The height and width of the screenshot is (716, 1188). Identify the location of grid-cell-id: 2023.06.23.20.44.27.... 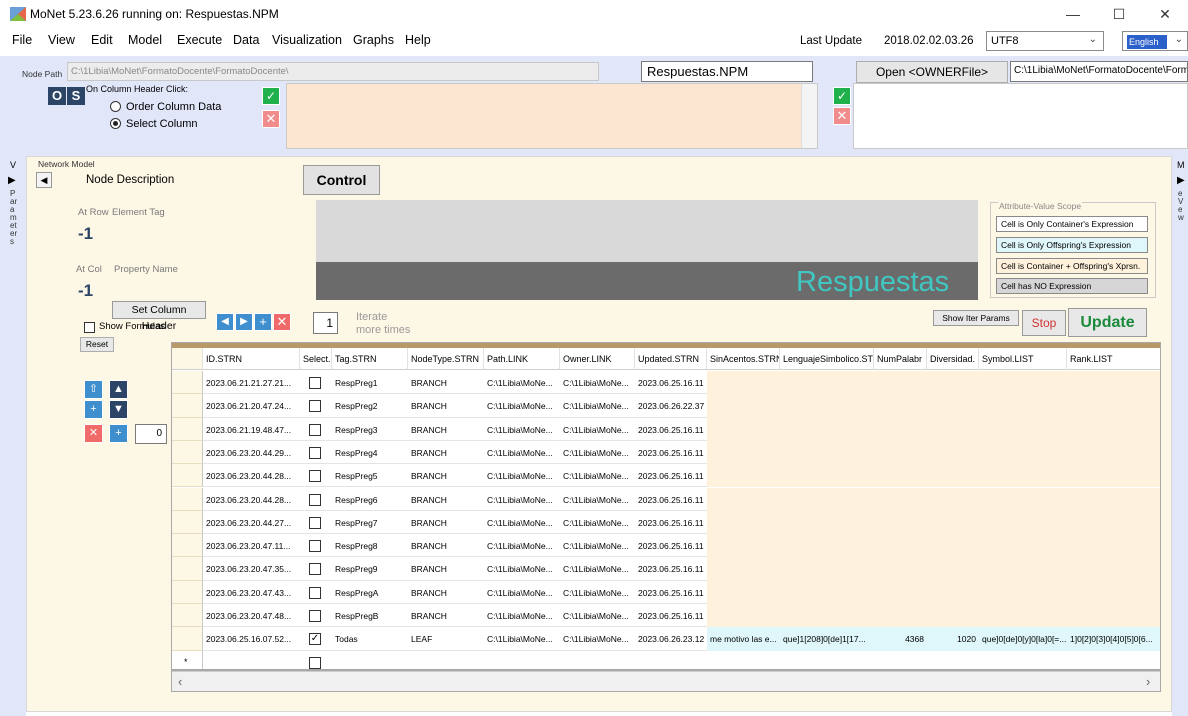
(251, 522).